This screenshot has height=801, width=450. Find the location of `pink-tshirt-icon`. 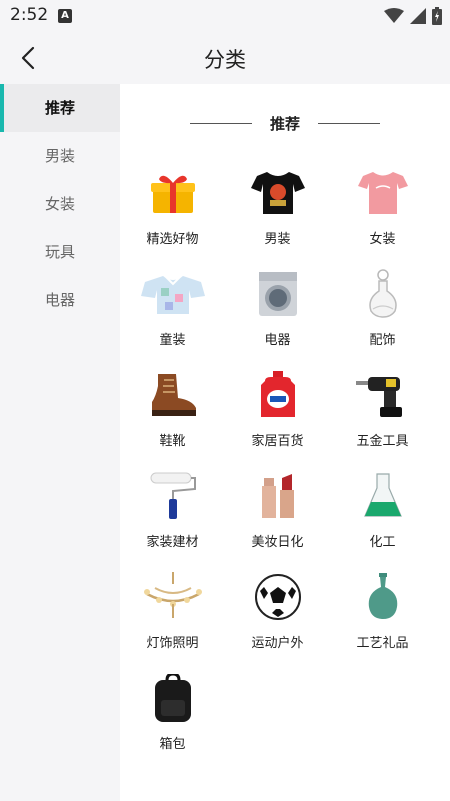

pink-tshirt-icon is located at coordinates (382, 193).